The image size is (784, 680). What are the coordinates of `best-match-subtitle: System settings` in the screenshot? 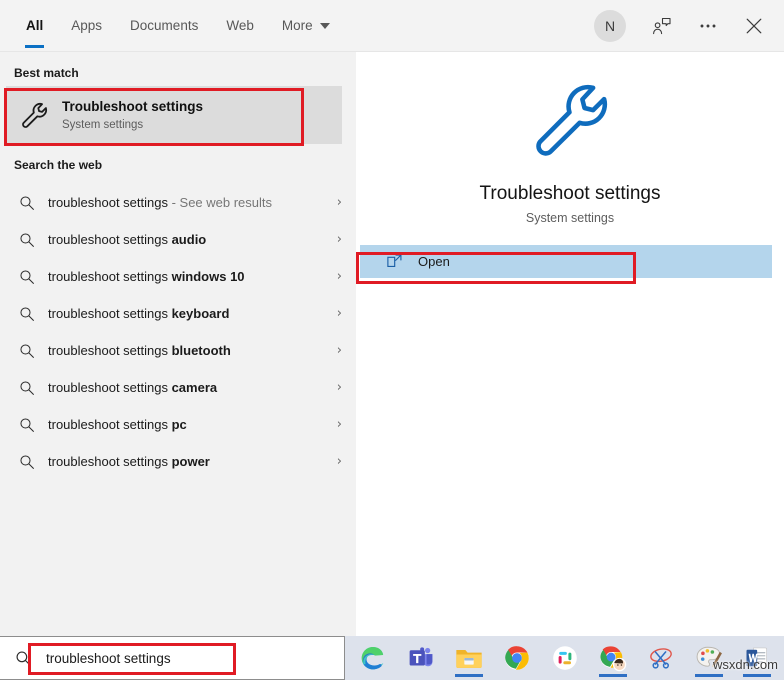 It's located at (103, 124).